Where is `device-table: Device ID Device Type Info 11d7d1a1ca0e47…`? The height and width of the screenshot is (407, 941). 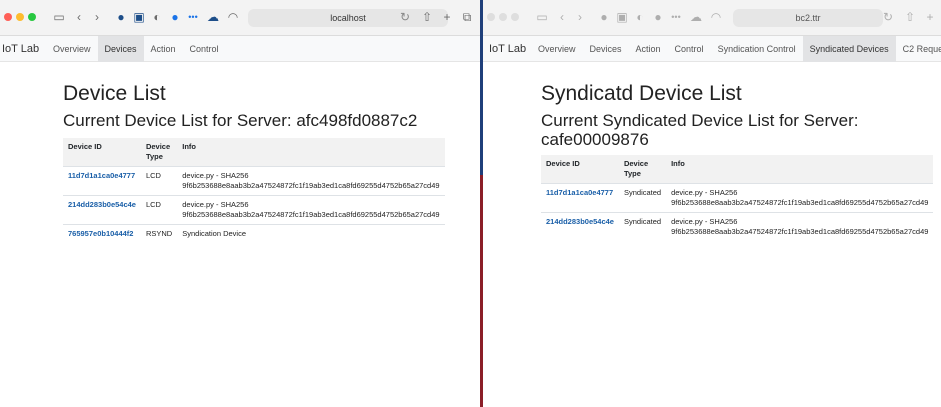 device-table: Device ID Device Type Info 11d7d1a1ca0e47… is located at coordinates (254, 190).